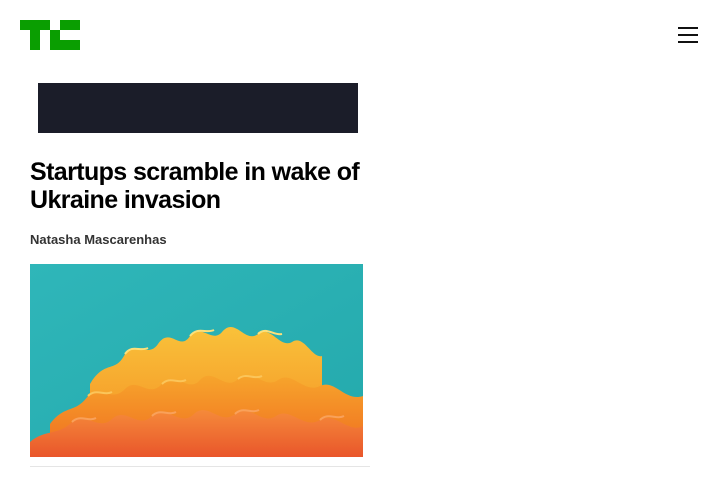 This screenshot has width=720, height=480. Describe the element at coordinates (50, 35) in the screenshot. I see `techcrunch-logo` at that location.